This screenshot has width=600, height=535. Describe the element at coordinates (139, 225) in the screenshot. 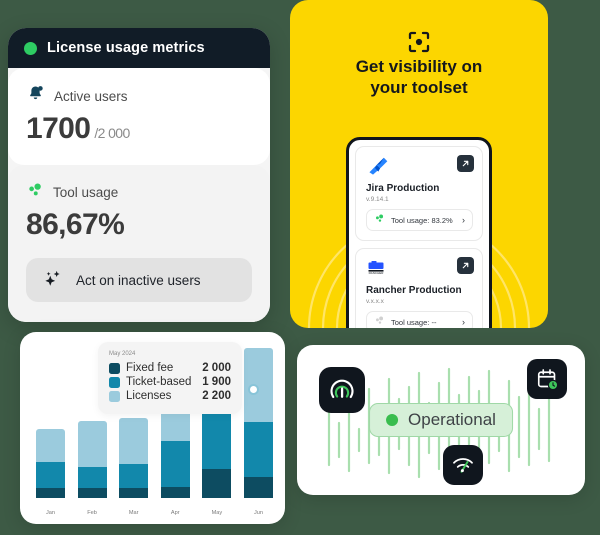

I see `tool-usage-value-row: 86,67%` at that location.